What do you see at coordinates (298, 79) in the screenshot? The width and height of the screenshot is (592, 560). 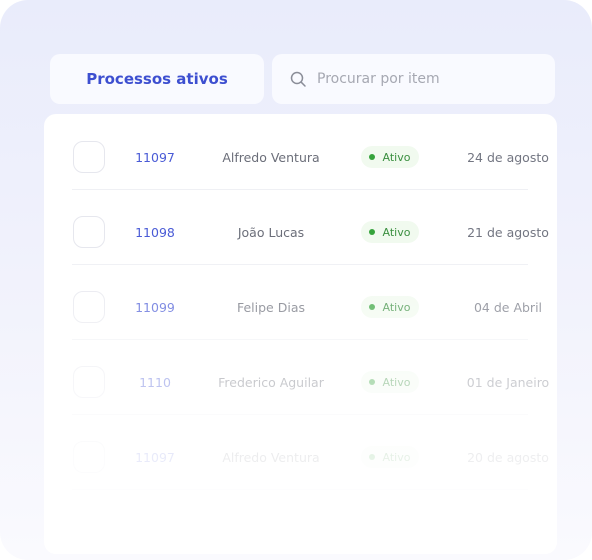 I see `search-icon` at bounding box center [298, 79].